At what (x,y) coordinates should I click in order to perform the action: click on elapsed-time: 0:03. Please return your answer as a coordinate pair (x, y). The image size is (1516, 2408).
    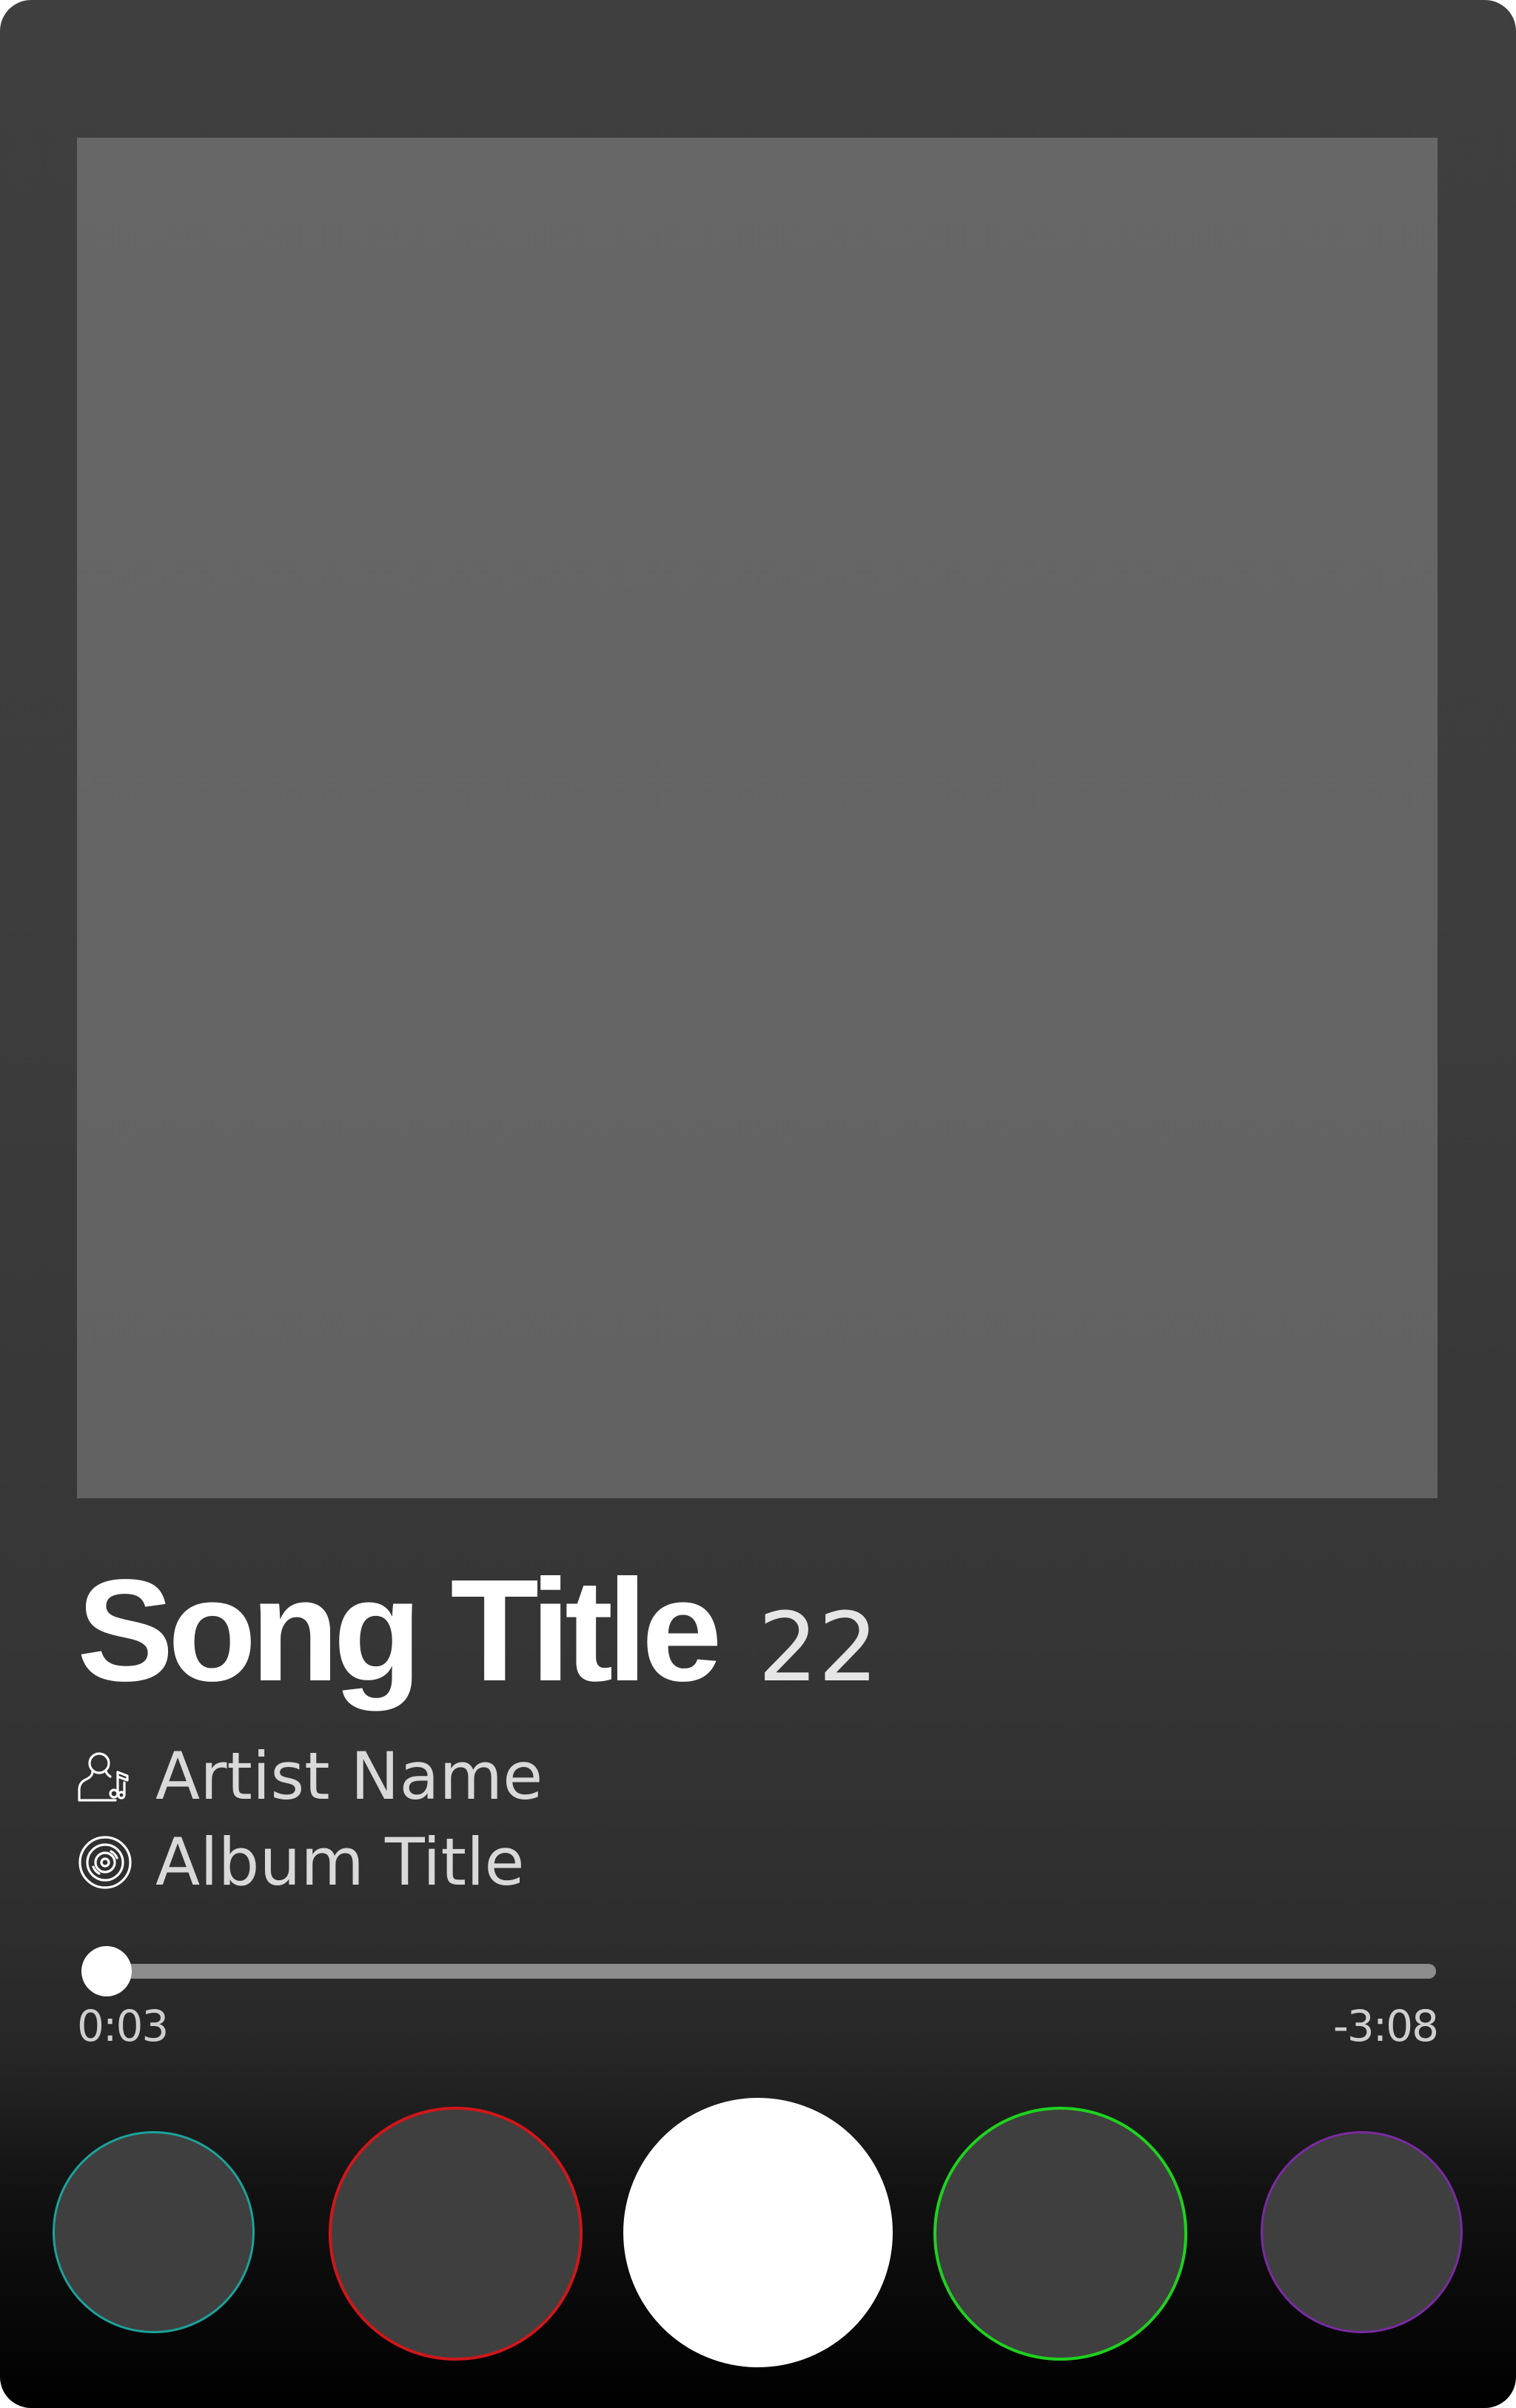
    Looking at the image, I should click on (123, 2026).